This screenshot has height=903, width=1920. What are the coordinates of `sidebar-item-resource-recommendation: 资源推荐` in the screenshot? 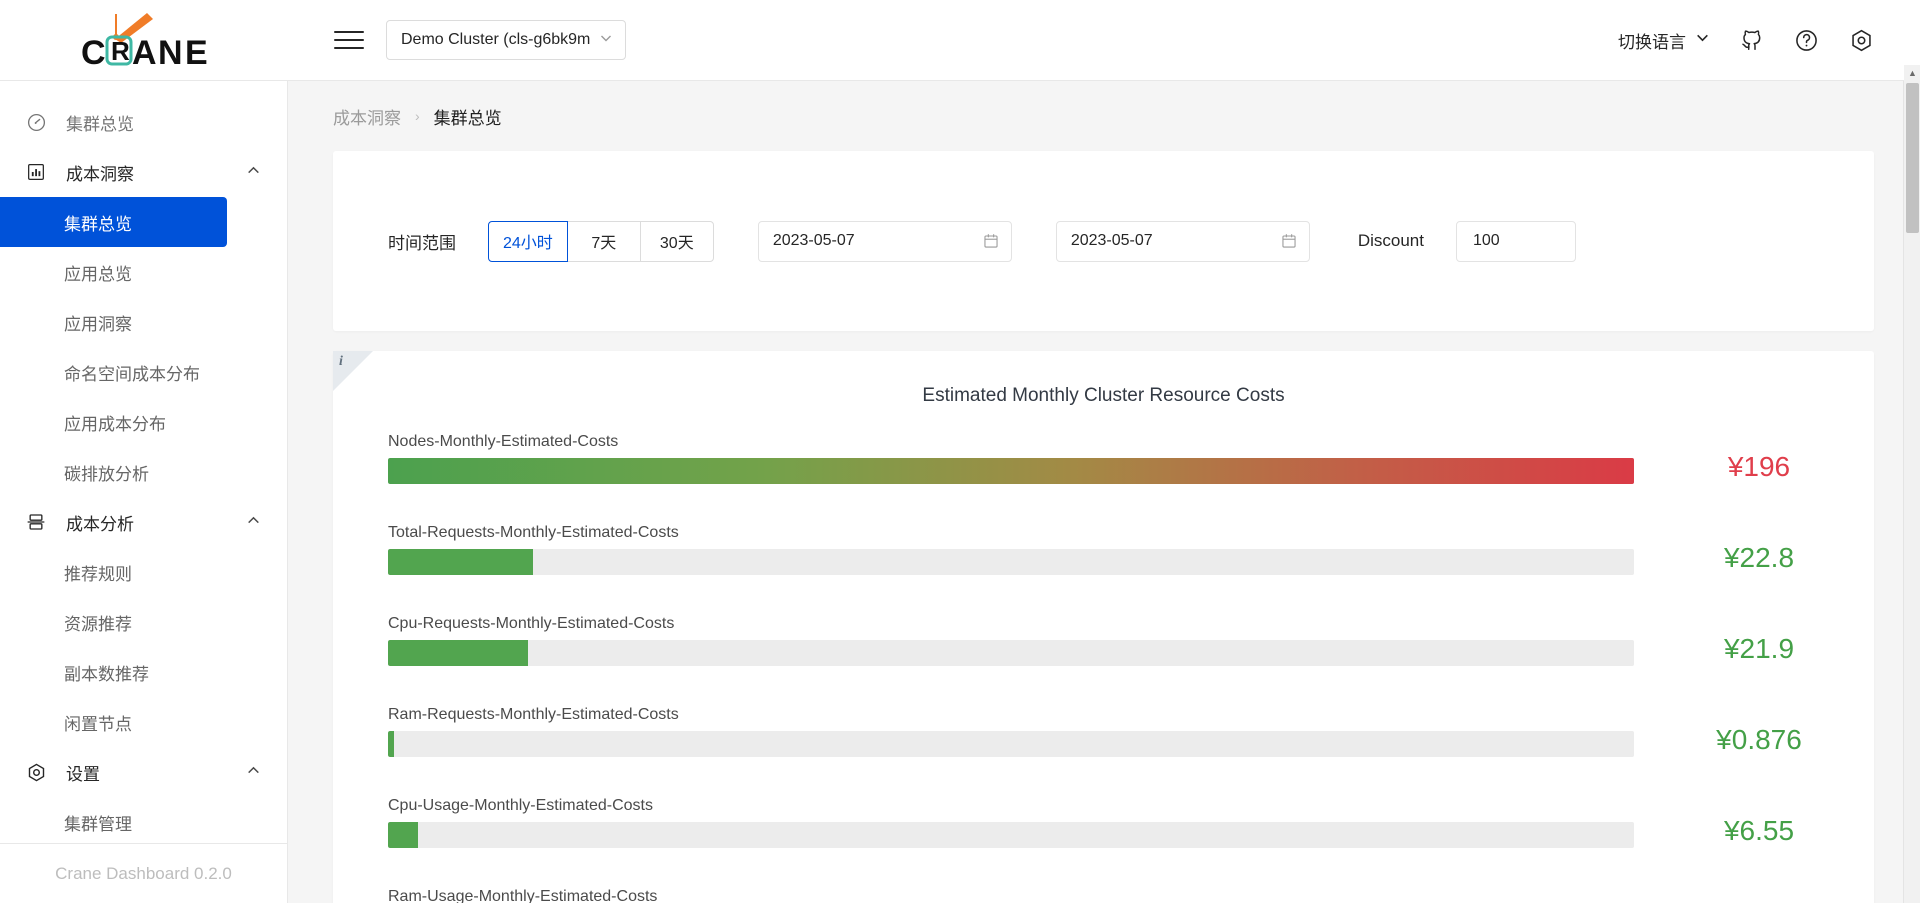 It's located at (137, 622).